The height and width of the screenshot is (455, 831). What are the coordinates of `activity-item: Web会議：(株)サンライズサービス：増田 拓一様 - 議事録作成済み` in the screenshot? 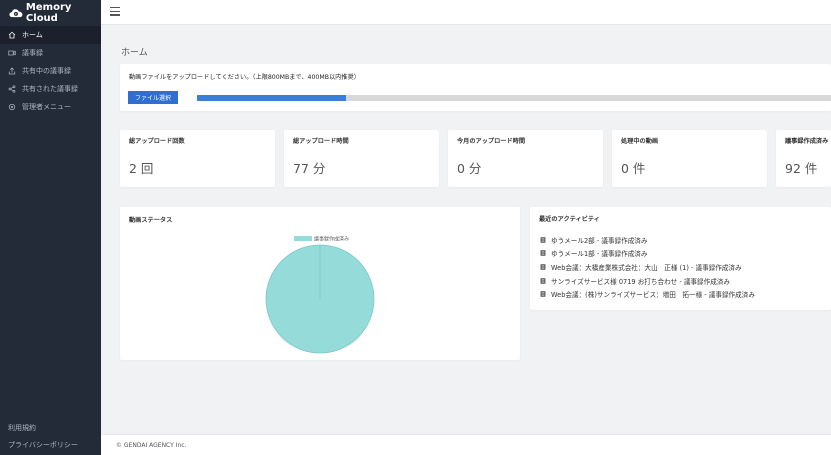 It's located at (647, 294).